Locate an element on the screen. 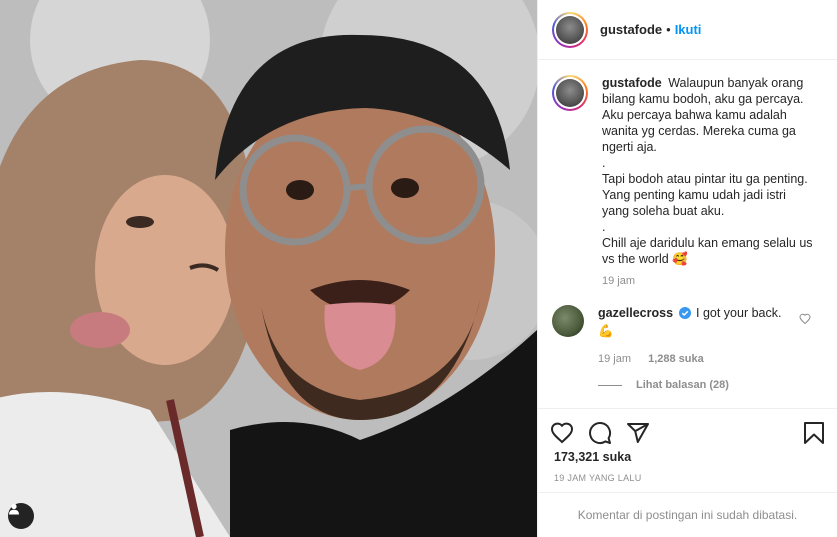  like-button is located at coordinates (562, 433).